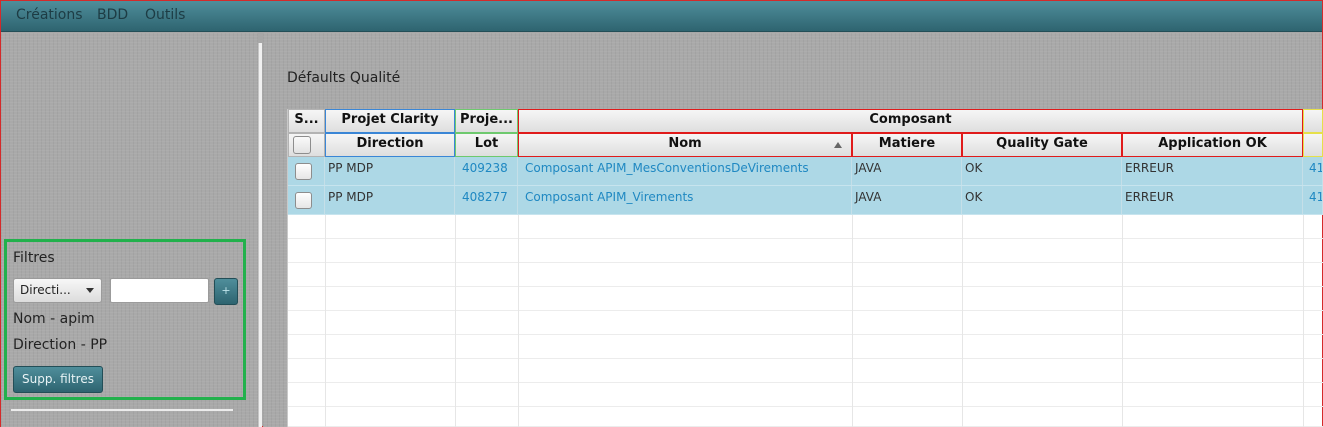 Image resolution: width=1323 pixels, height=427 pixels. I want to click on panel-splitter, so click(260, 235).